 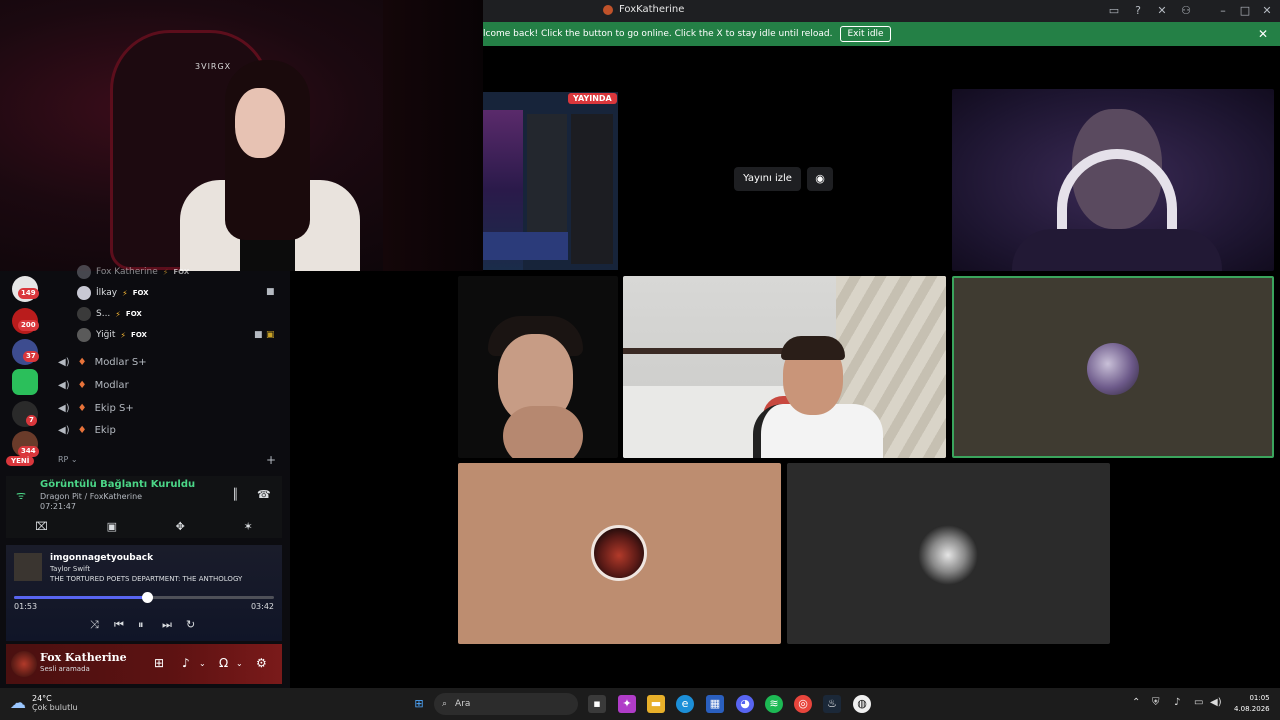 What do you see at coordinates (58, 506) in the screenshot?
I see `voice-elapsed-time: 07:21:47` at bounding box center [58, 506].